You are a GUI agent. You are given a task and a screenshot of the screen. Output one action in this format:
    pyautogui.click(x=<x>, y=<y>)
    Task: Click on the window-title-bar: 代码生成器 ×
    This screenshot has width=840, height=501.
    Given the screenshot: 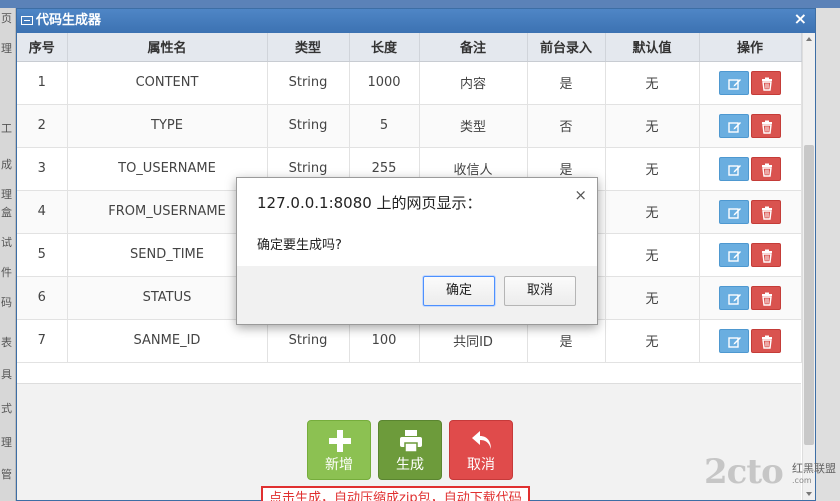 What is the action you would take?
    pyautogui.click(x=416, y=21)
    